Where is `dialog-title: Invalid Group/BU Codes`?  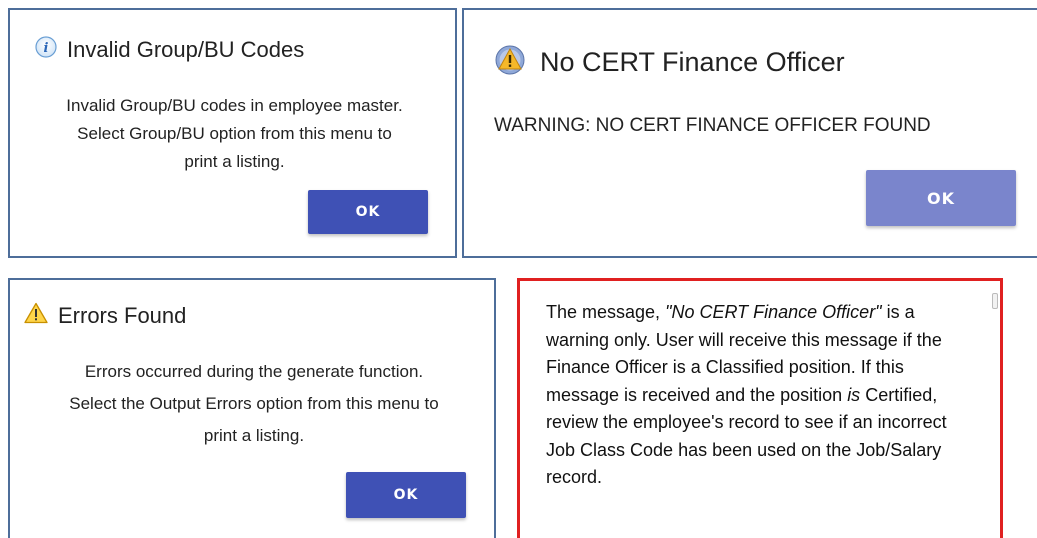
dialog-title: Invalid Group/BU Codes is located at coordinates (186, 49).